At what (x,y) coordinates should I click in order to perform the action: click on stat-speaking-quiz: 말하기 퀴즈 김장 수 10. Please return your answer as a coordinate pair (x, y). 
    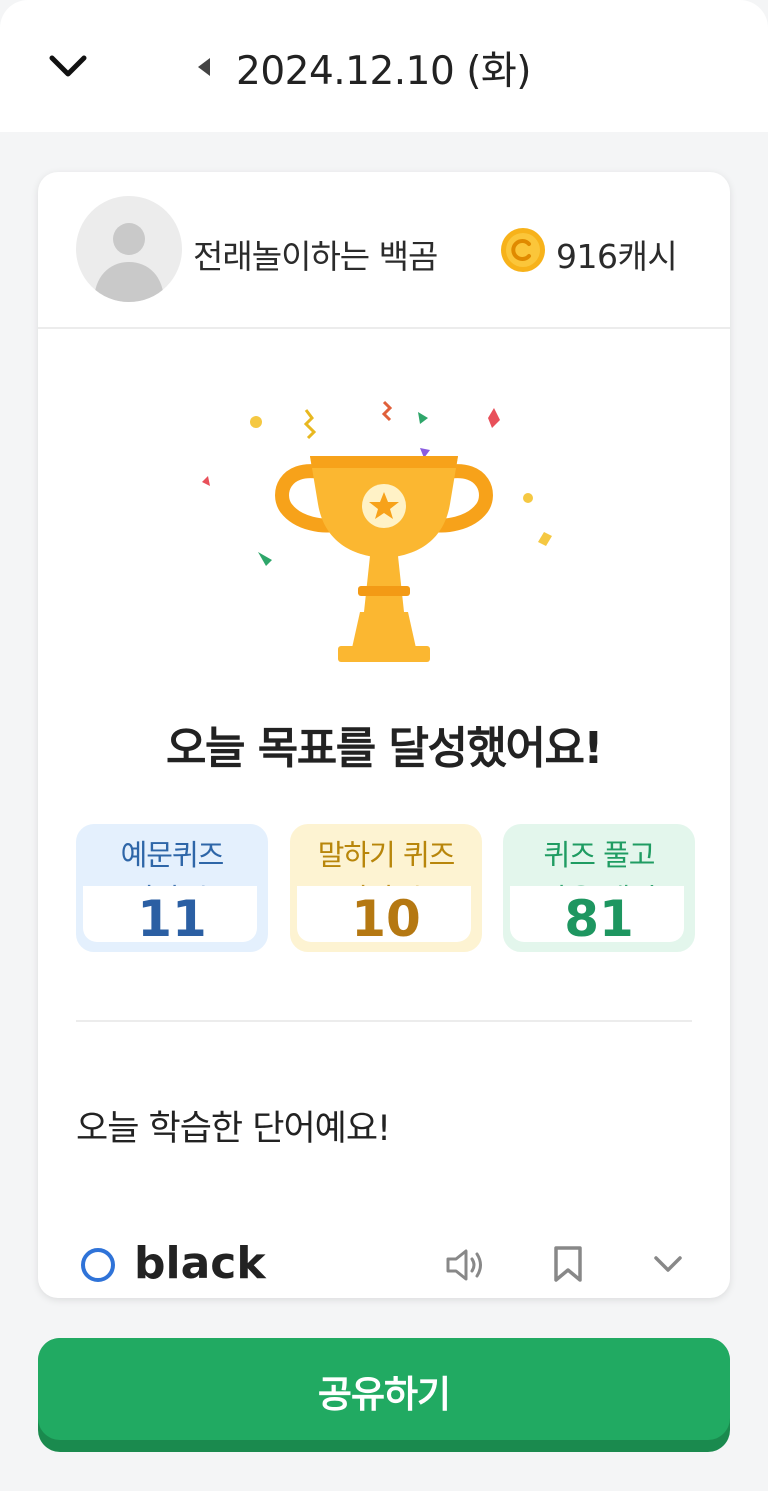
    Looking at the image, I should click on (386, 888).